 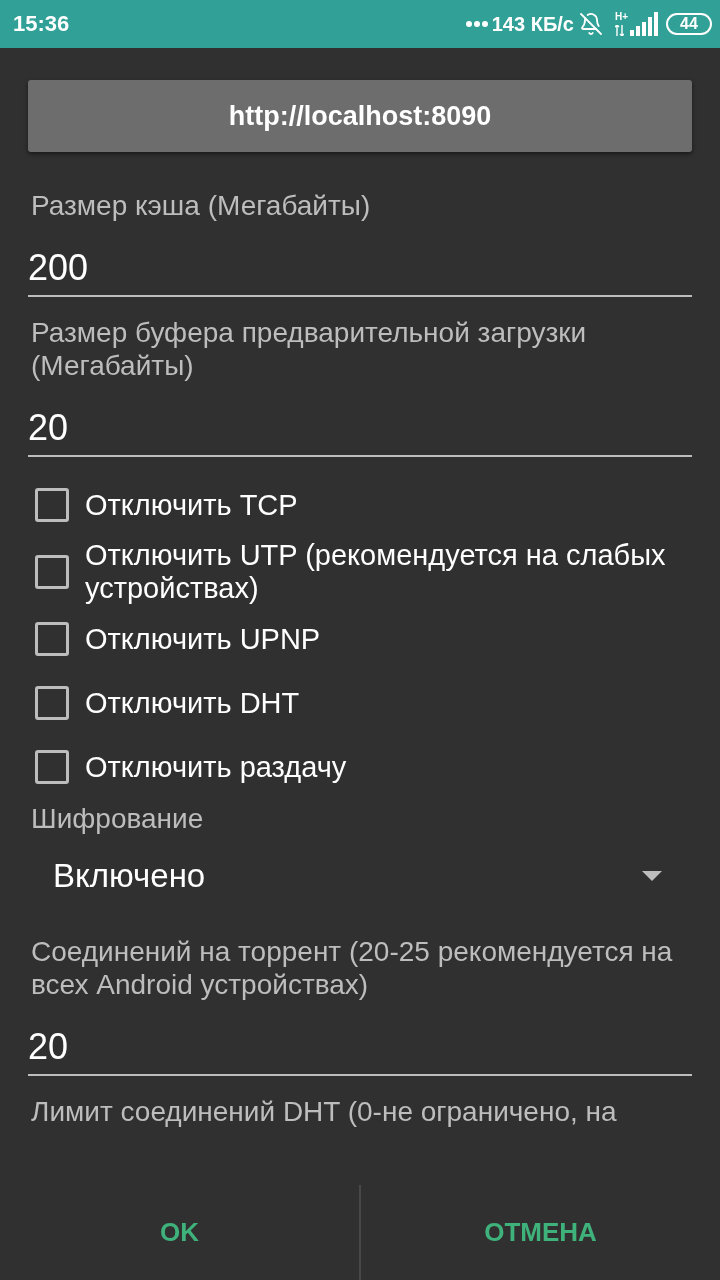 What do you see at coordinates (532, 24) in the screenshot?
I see `network-speed-text: 143 КБ/с` at bounding box center [532, 24].